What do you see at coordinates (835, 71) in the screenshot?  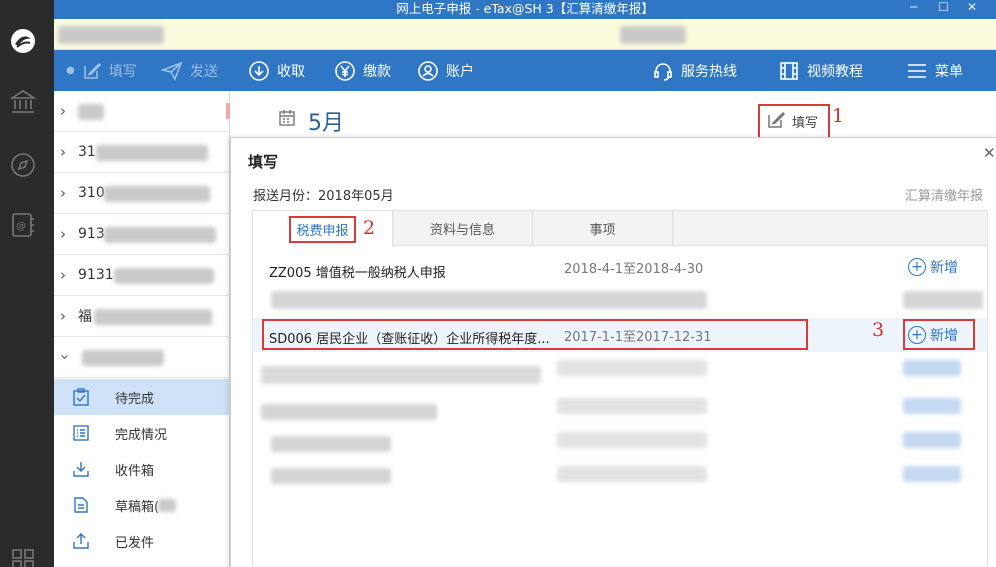 I see `video-tutorial-label: 视频教程` at bounding box center [835, 71].